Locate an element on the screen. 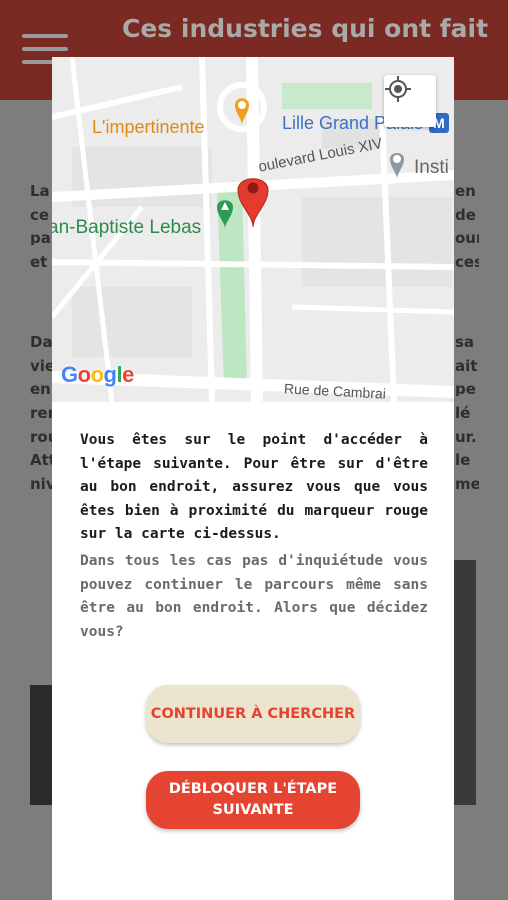 This screenshot has height=900, width=508. map-label-institution: Insti is located at coordinates (431, 167).